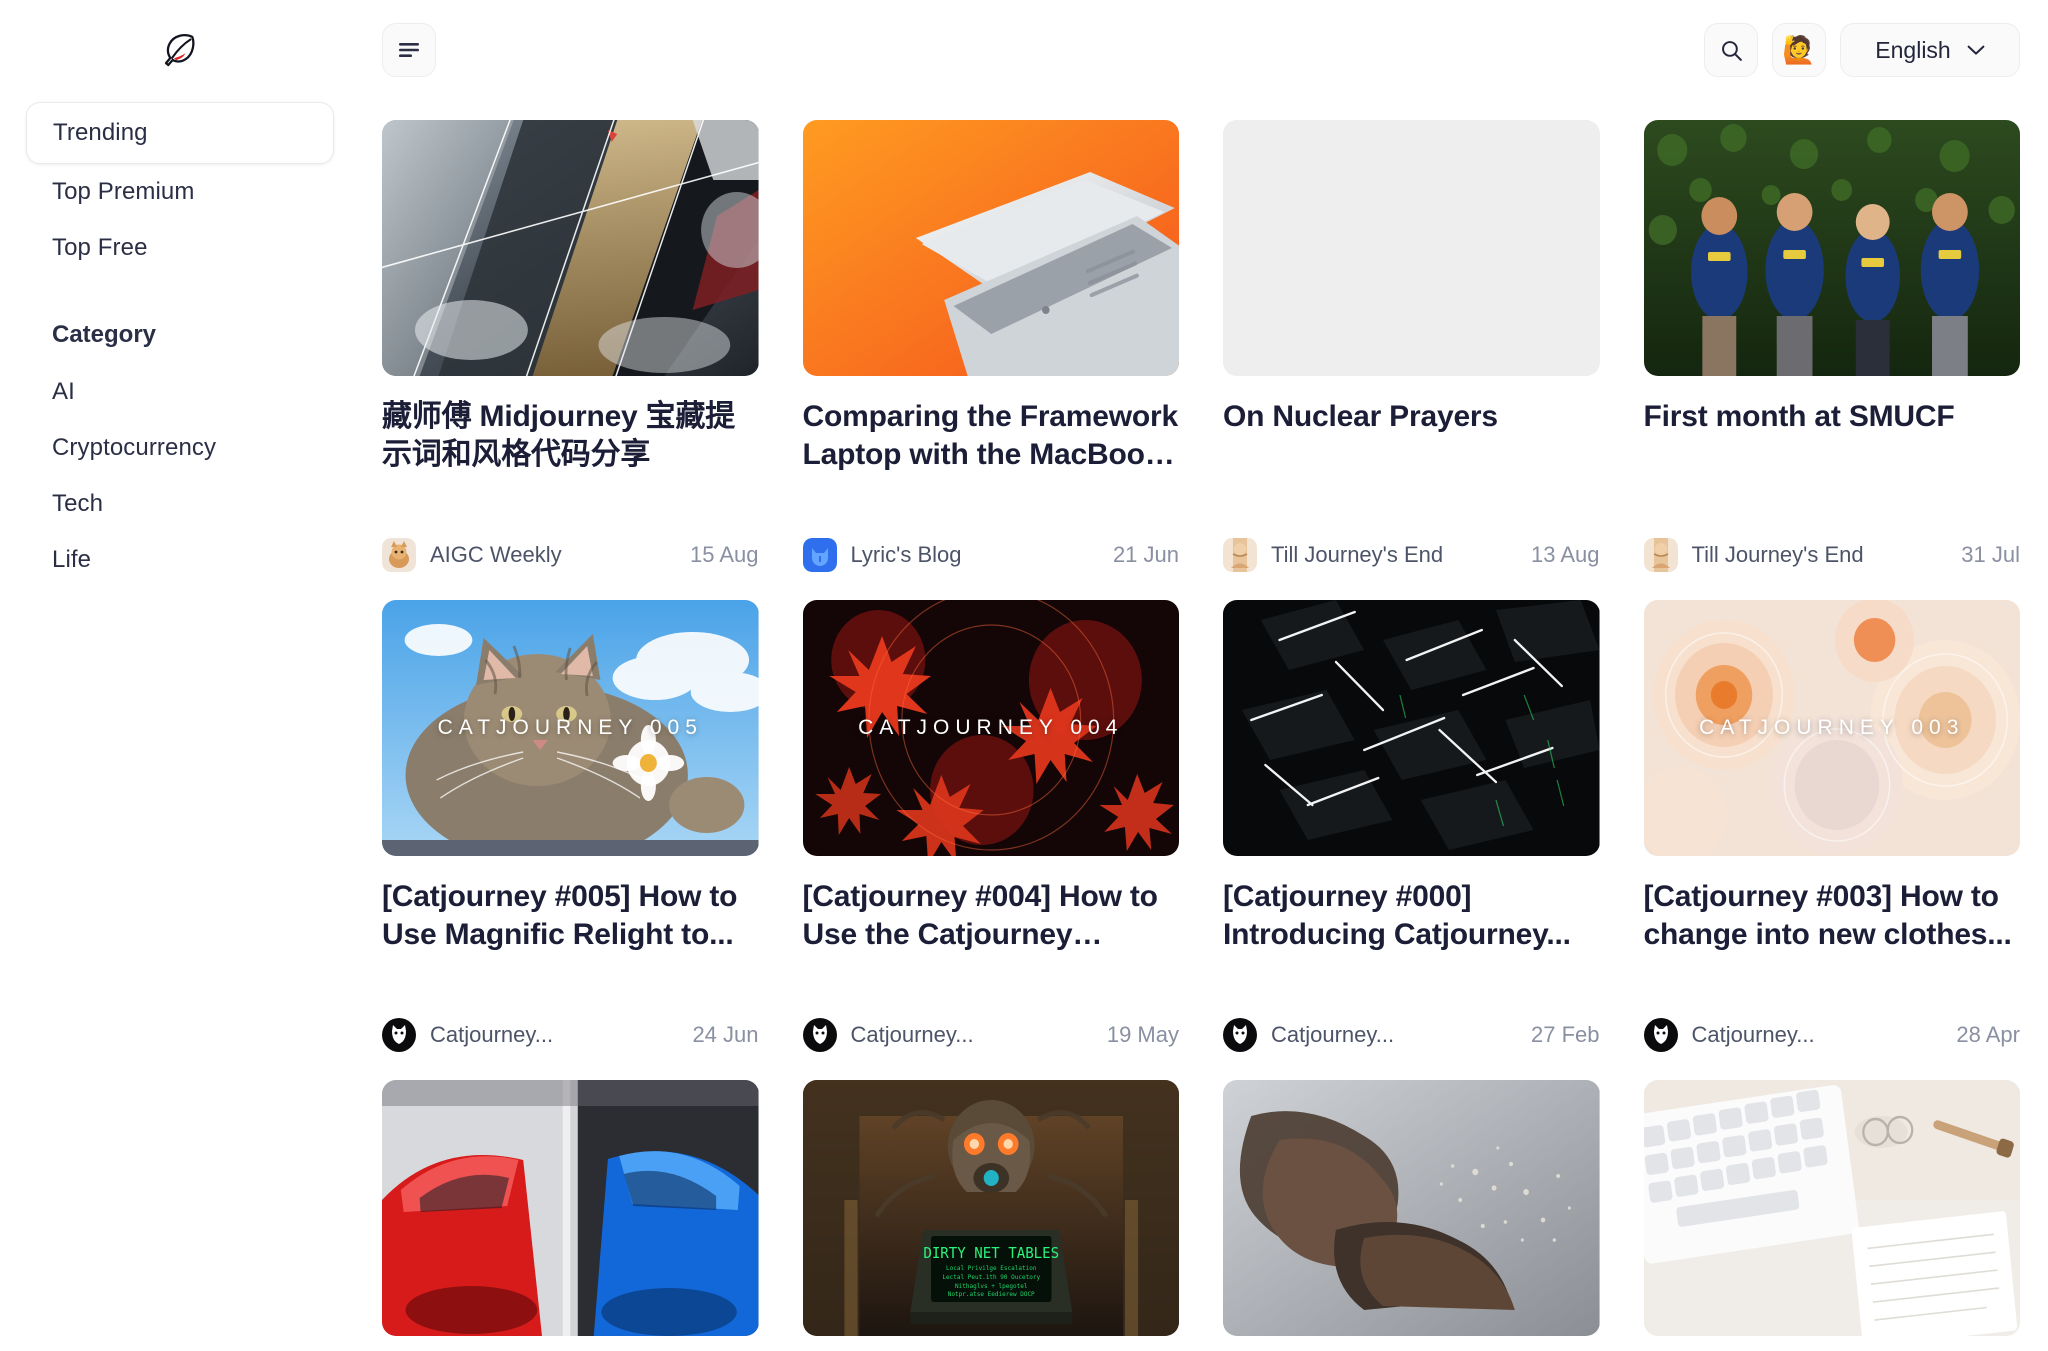  I want to click on article-title: On Nuclear Prayers, so click(1360, 416).